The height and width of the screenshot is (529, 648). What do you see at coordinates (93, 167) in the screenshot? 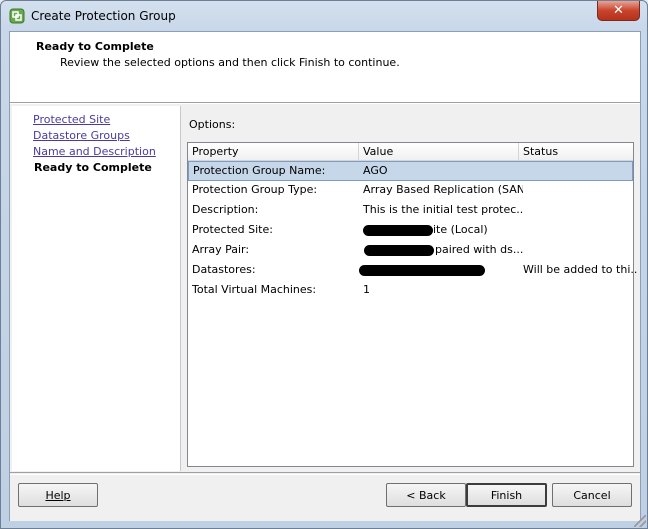
I see `step-ready-to-complete: Ready to Complete` at bounding box center [93, 167].